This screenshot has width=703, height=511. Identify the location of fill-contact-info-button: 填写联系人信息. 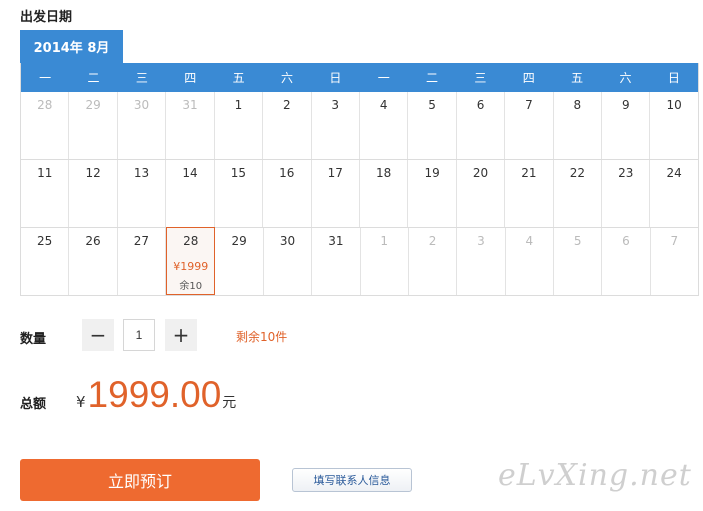
(352, 480).